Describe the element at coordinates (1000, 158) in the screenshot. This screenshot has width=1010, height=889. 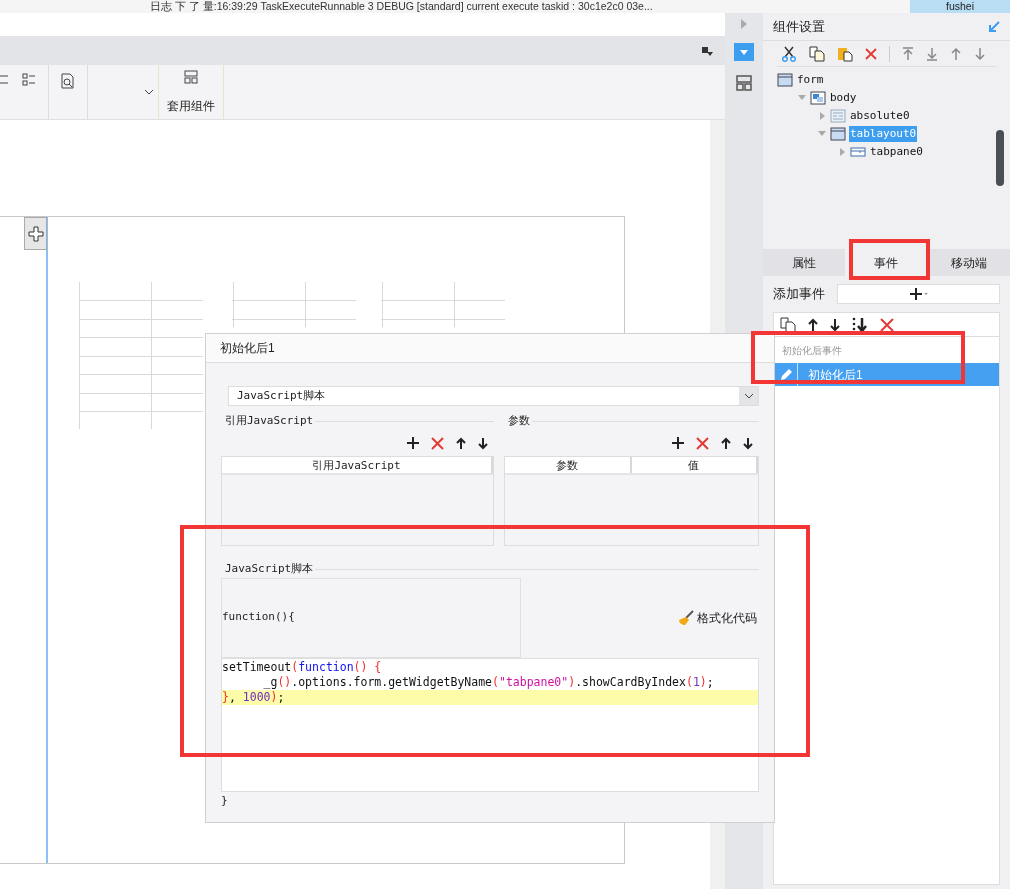
I see `scroll-handle` at that location.